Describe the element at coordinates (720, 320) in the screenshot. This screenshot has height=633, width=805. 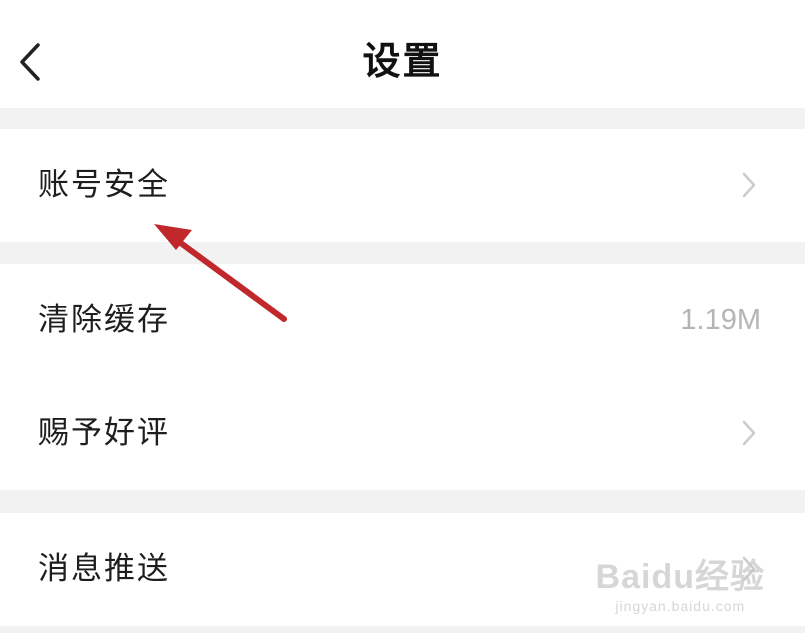
I see `cache-size-value: 1.19M` at that location.